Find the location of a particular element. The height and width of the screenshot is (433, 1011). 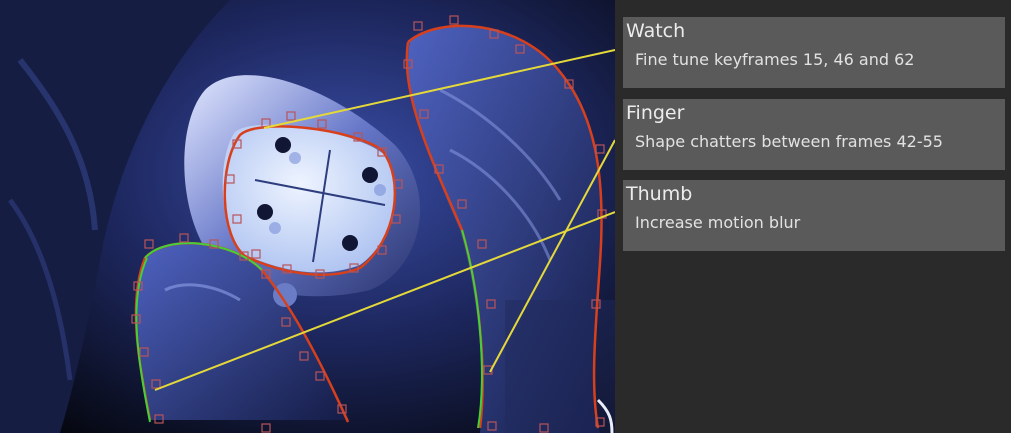

annotation-title: Watch is located at coordinates (656, 31).